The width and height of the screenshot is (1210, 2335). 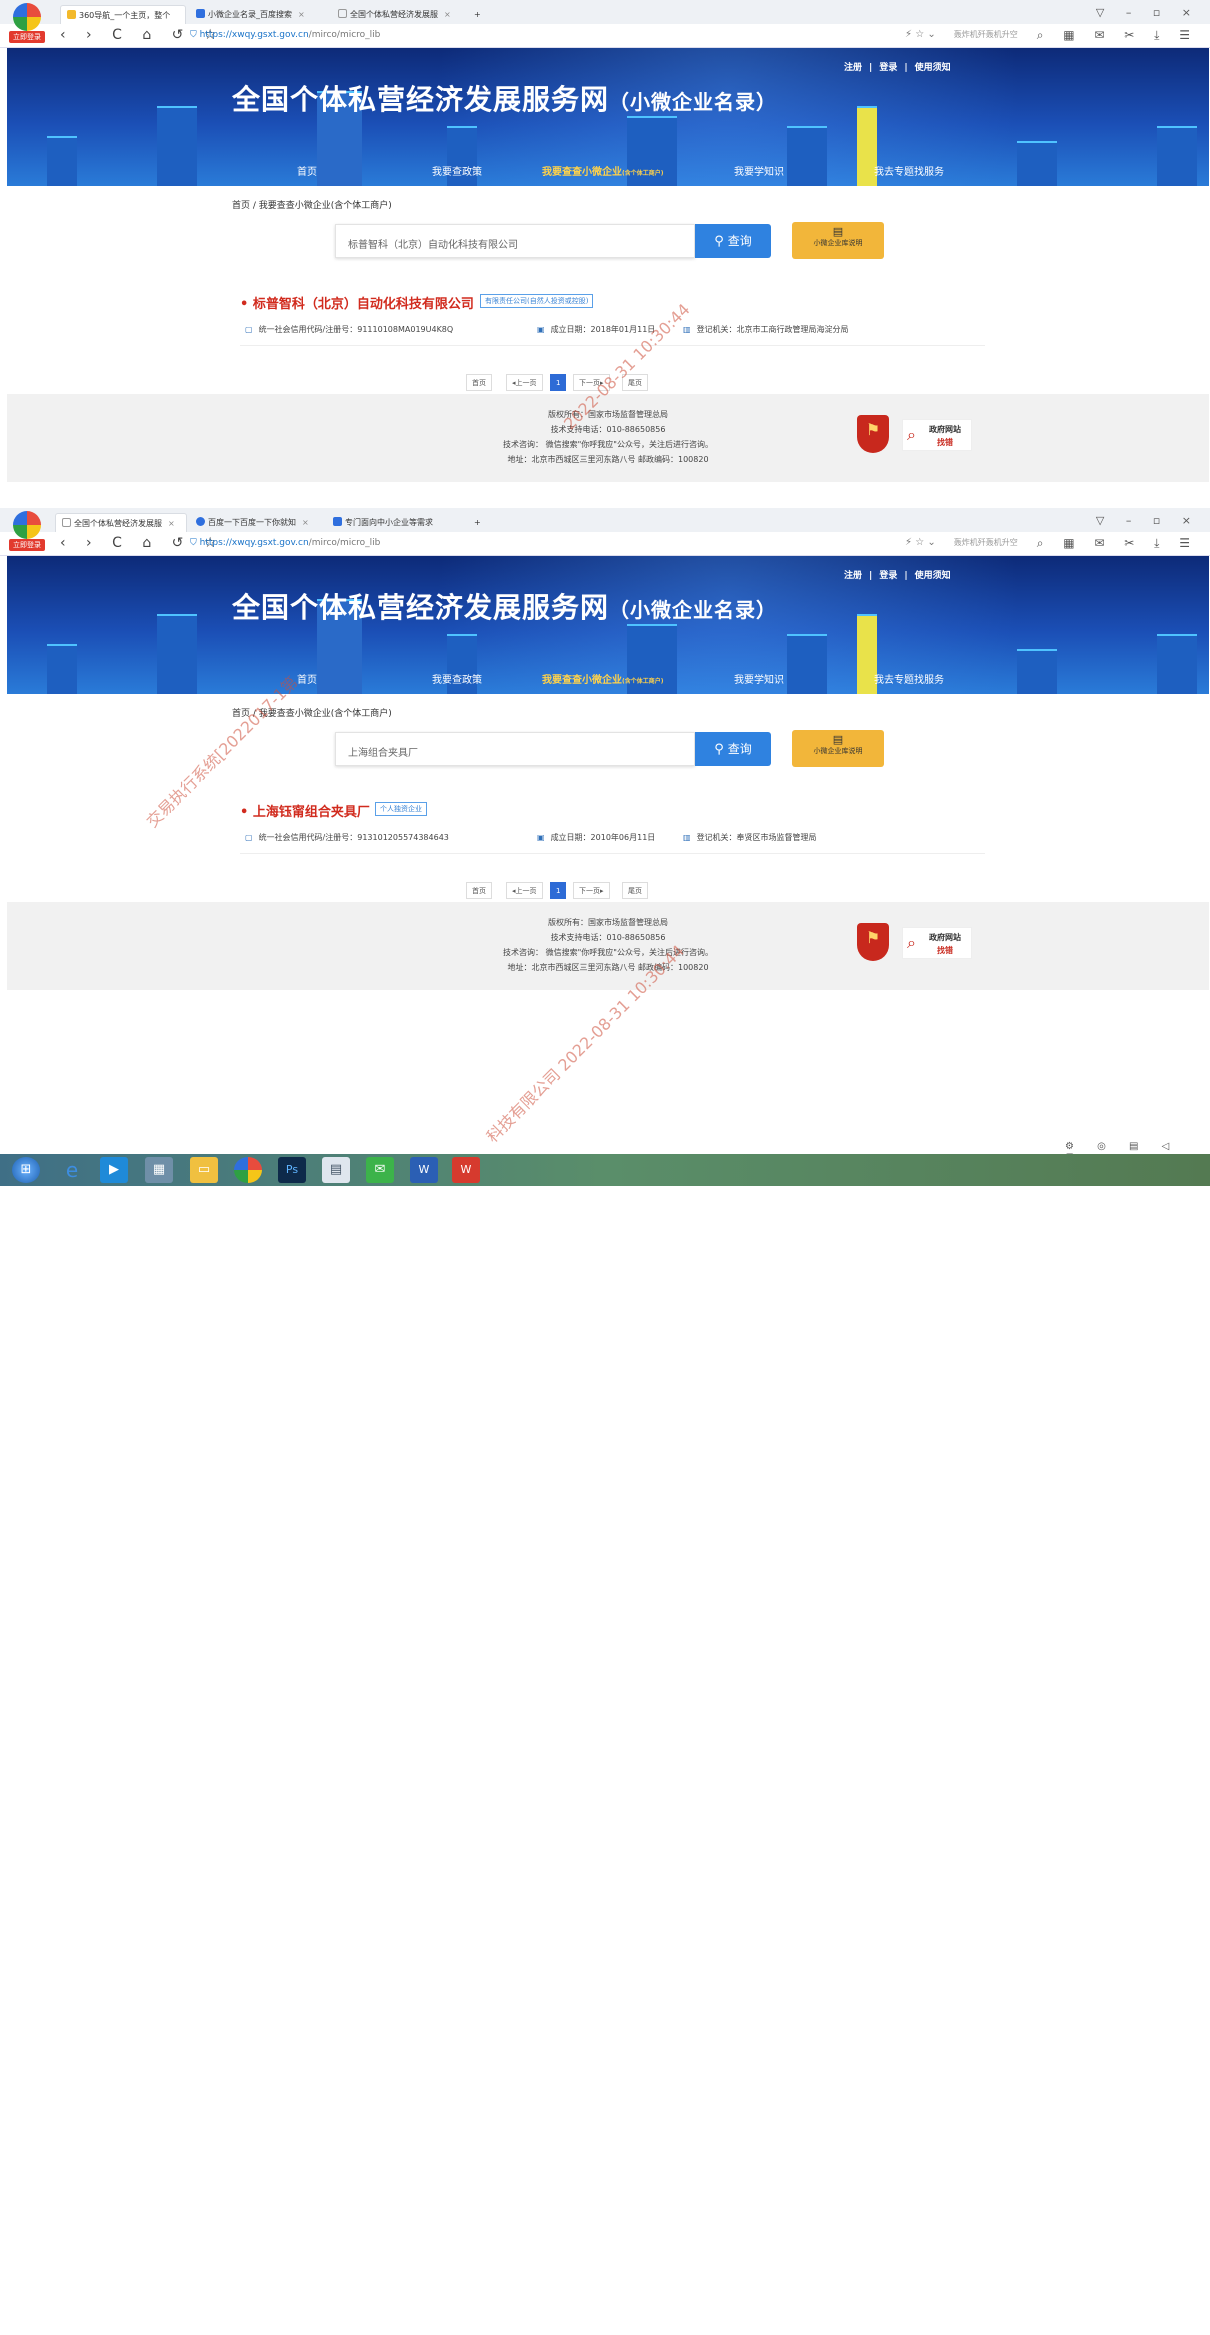 I want to click on system-tray: CH ⚑ ⚙ ▲ ▭ ◁), so click(x=1054, y=2323).